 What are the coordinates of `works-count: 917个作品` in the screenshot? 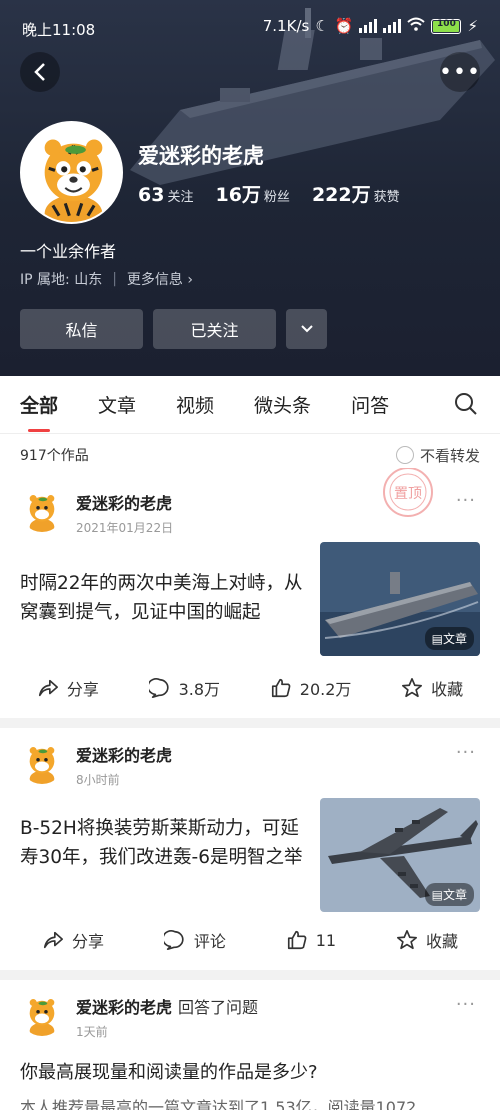 It's located at (54, 456).